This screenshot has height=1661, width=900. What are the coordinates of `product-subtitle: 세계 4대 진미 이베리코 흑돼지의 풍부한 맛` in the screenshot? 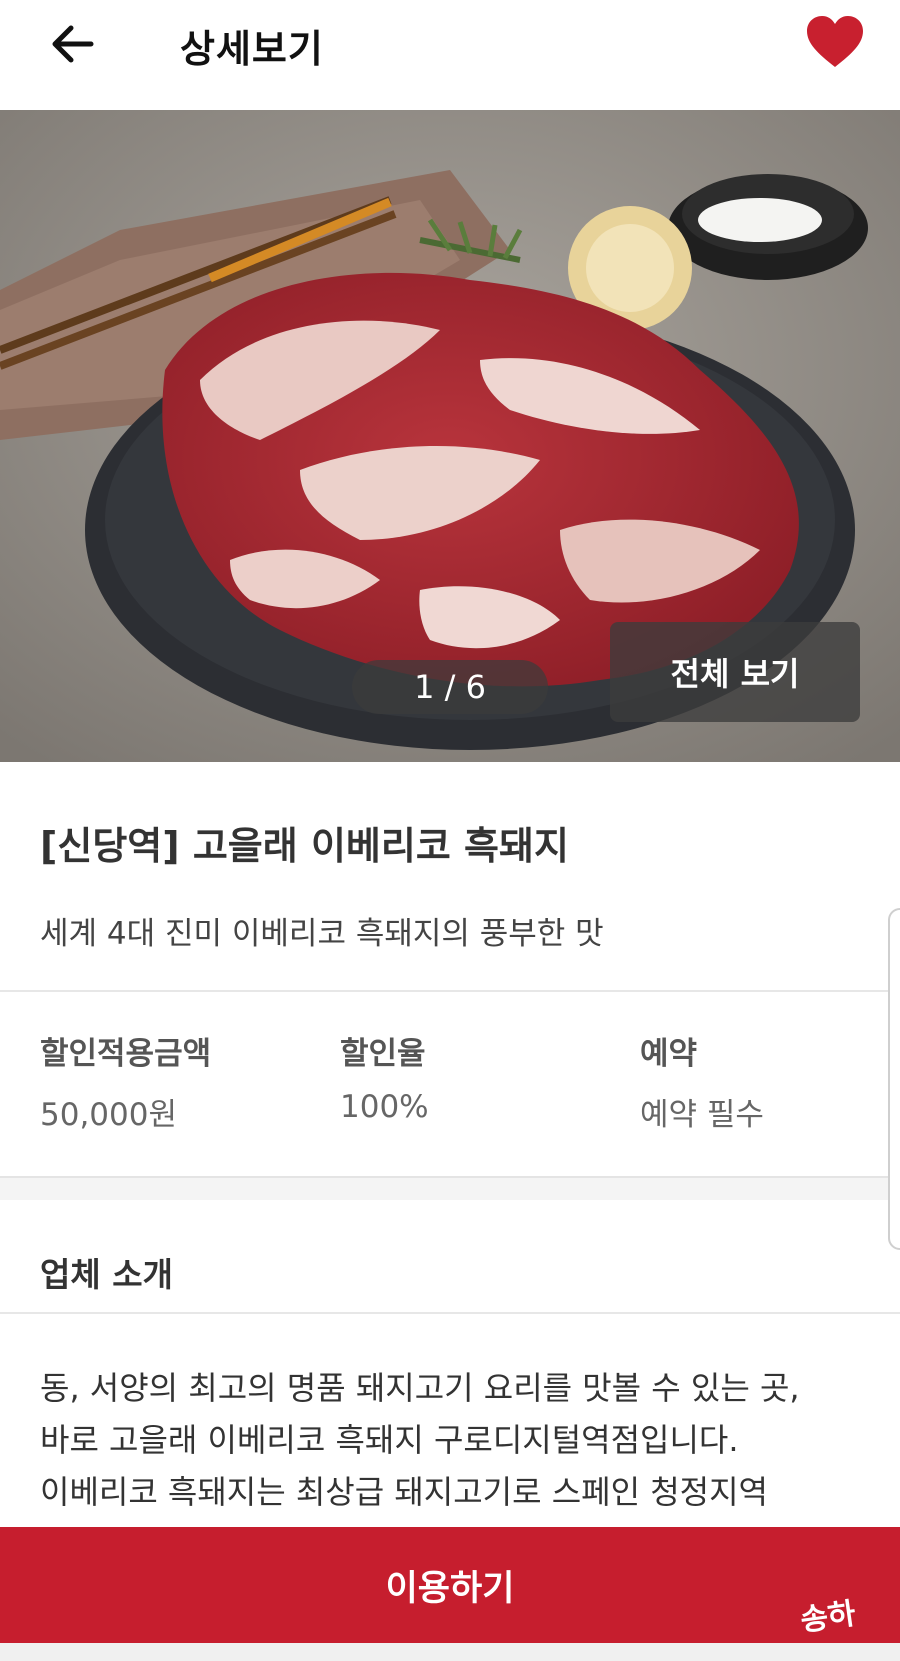 It's located at (322, 934).